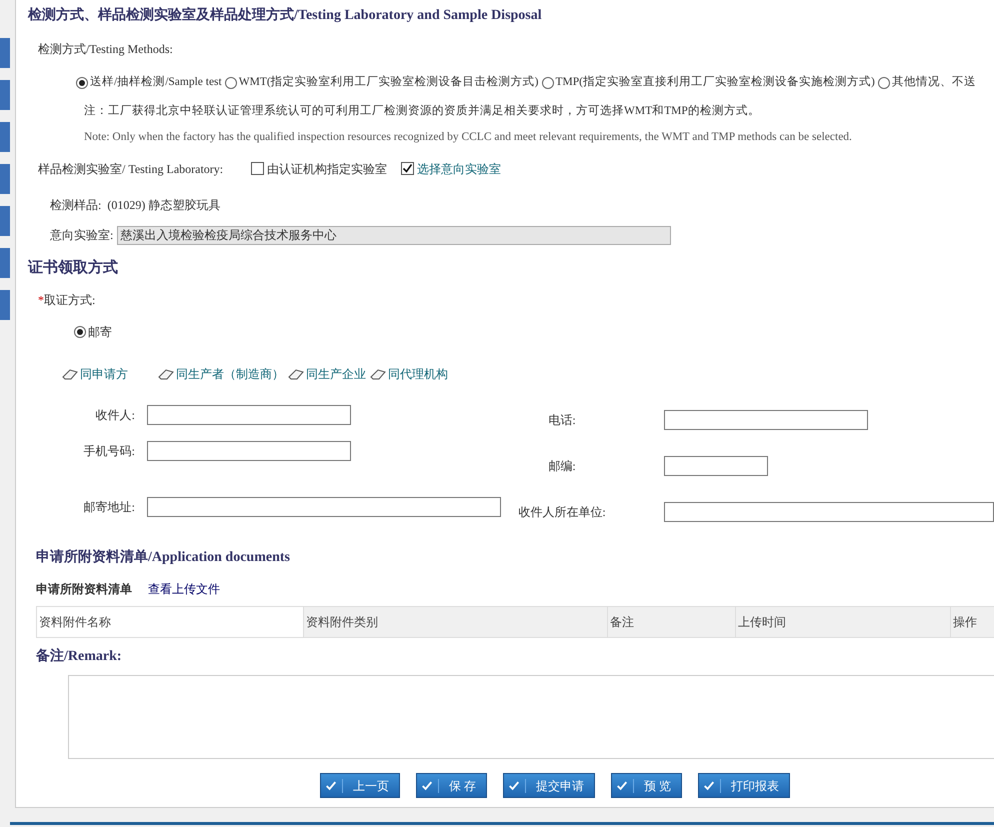 Image resolution: width=994 pixels, height=827 pixels. What do you see at coordinates (84, 589) in the screenshot?
I see `list-title: 申请所附资料清单` at bounding box center [84, 589].